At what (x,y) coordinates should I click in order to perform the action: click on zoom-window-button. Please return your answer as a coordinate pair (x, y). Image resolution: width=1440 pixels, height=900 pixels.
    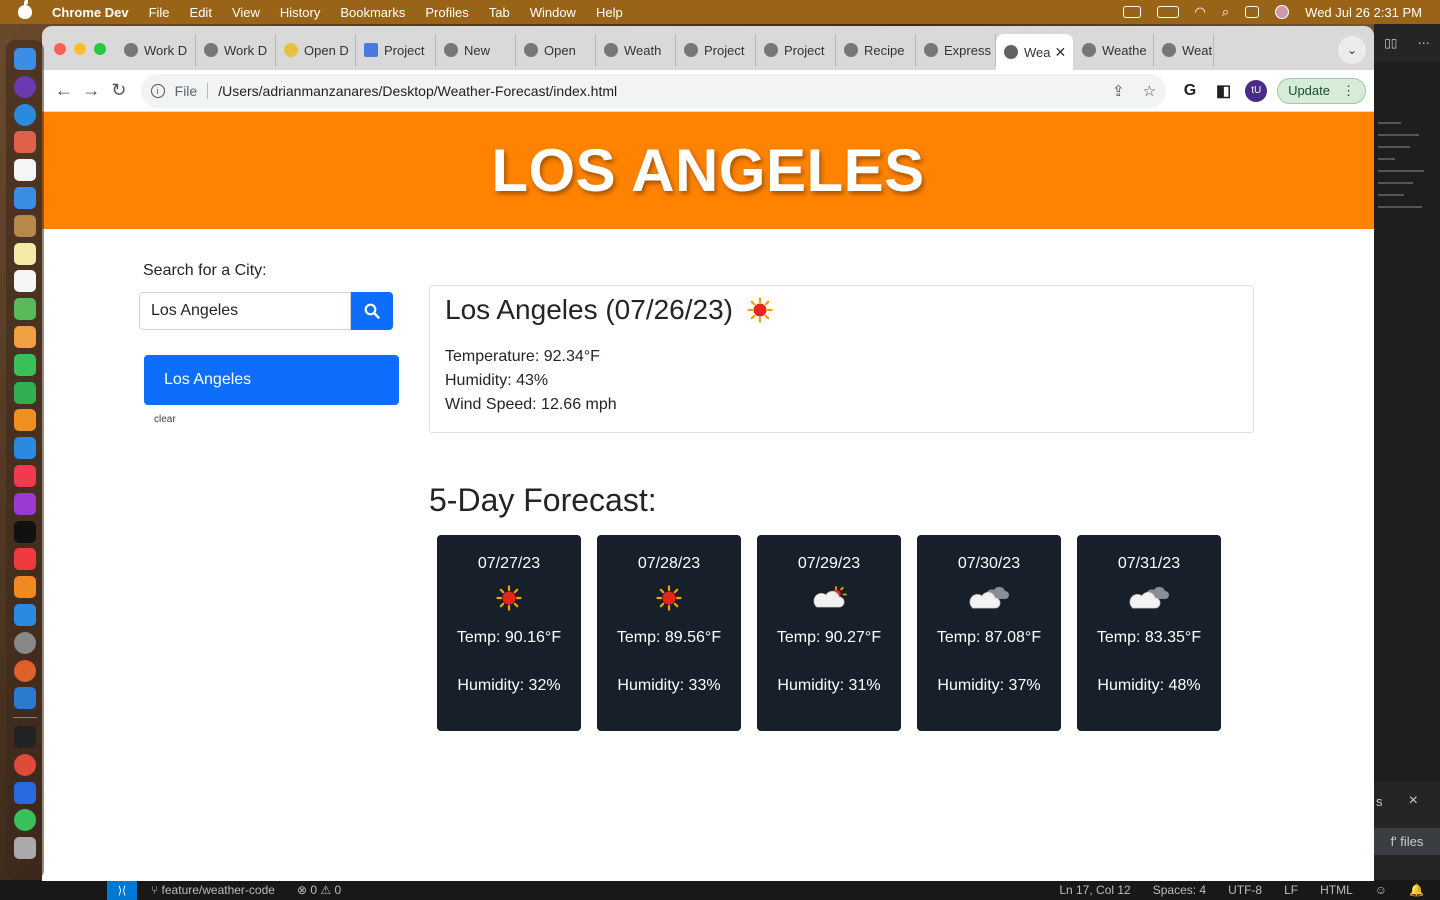
    Looking at the image, I should click on (100, 49).